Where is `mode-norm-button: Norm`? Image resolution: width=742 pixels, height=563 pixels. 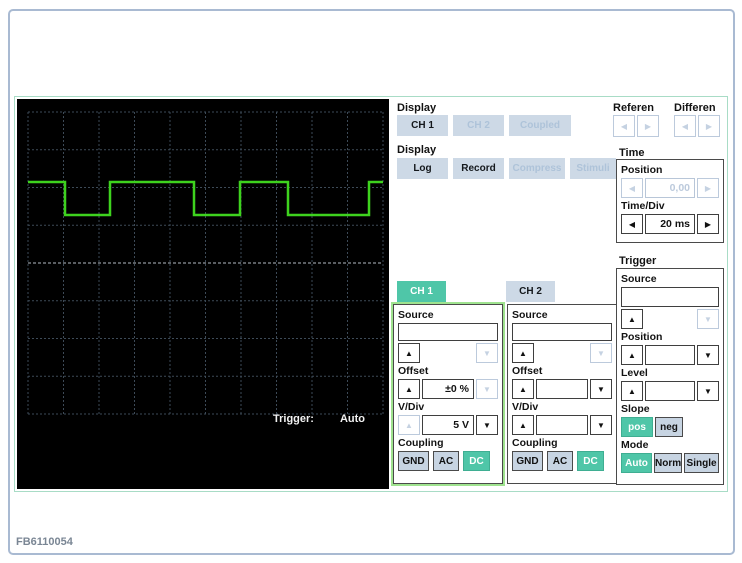 mode-norm-button: Norm is located at coordinates (668, 463).